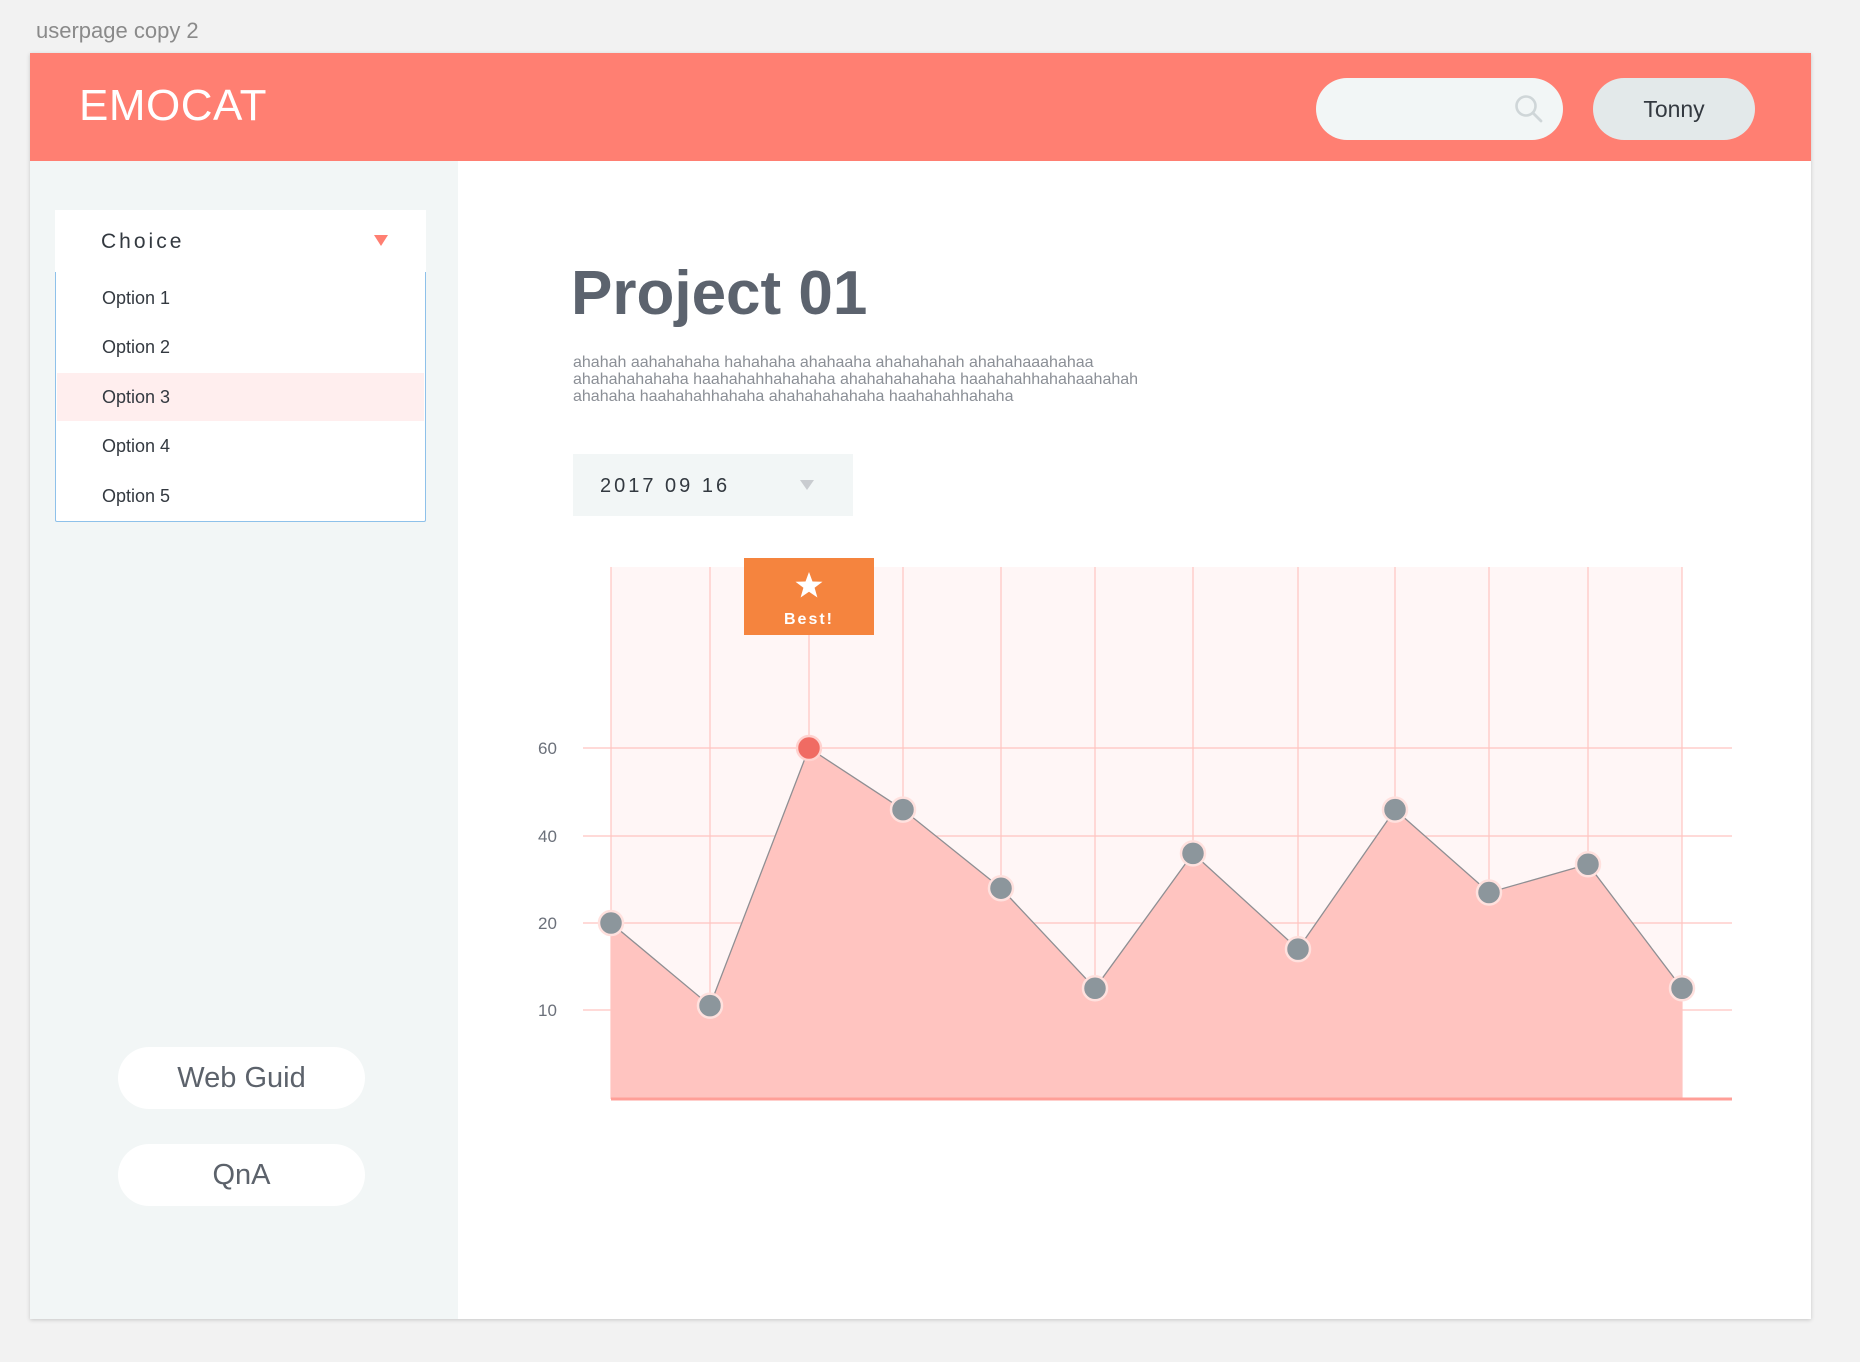  Describe the element at coordinates (381, 240) in the screenshot. I see `caret-down-icon` at that location.